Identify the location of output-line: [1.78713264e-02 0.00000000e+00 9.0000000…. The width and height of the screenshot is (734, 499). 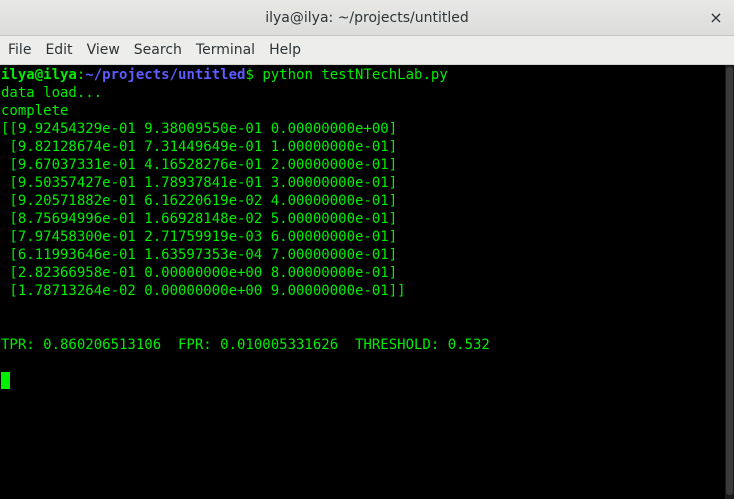
(203, 291).